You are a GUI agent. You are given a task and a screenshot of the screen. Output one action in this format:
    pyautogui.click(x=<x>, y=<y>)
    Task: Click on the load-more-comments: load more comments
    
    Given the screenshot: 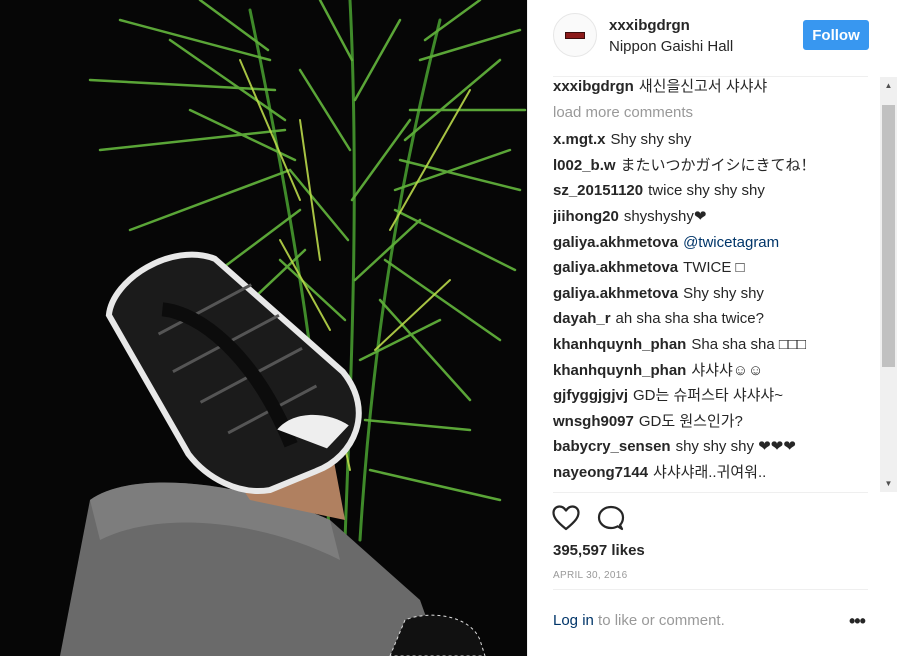 What is the action you would take?
    pyautogui.click(x=623, y=112)
    